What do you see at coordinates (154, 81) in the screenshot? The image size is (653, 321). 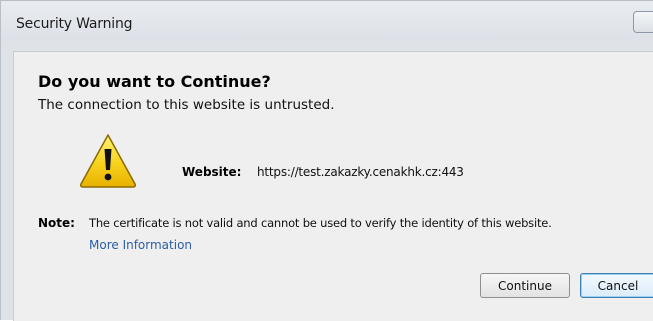 I see `dialog-heading: Do you want to Continue?` at bounding box center [154, 81].